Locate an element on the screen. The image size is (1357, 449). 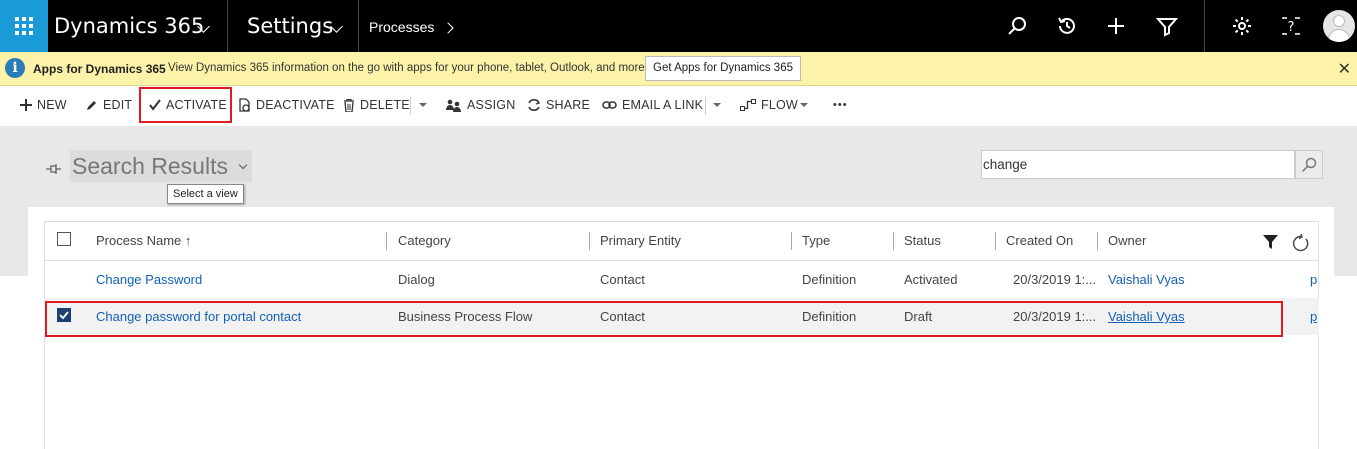
notification-title: Apps for Dynamics 365 is located at coordinates (99, 69).